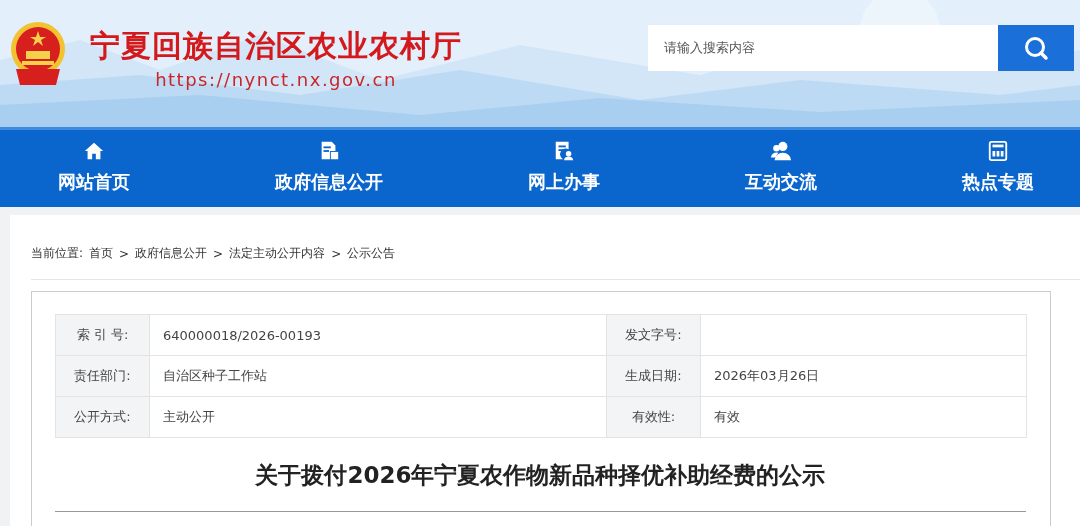 This screenshot has height=526, width=1080. What do you see at coordinates (653, 416) in the screenshot?
I see `field-label: 有效性:` at bounding box center [653, 416].